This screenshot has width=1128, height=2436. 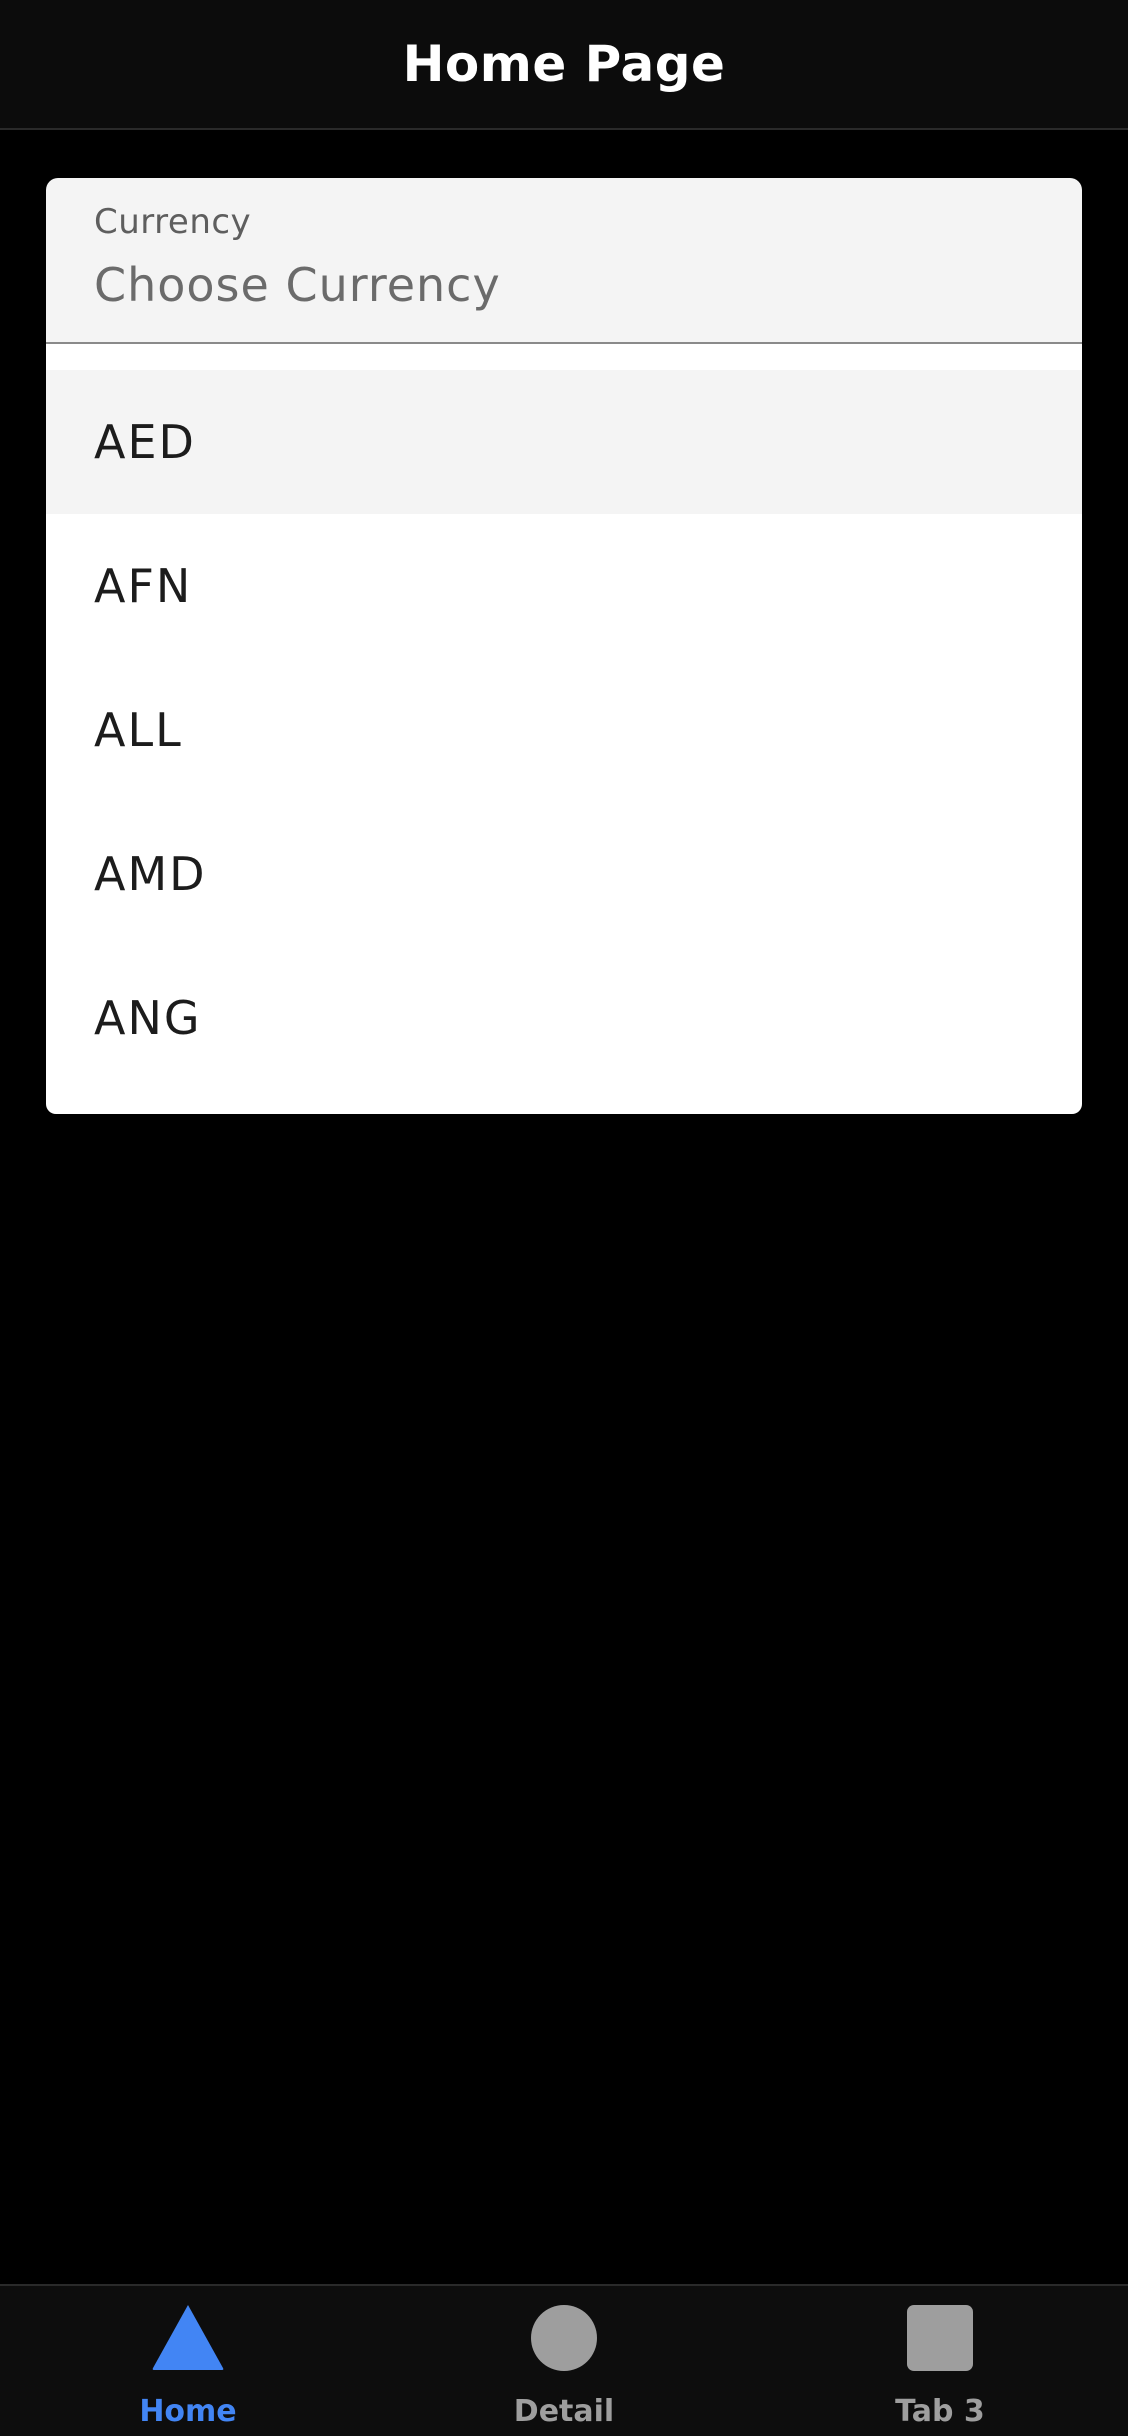 What do you see at coordinates (940, 2411) in the screenshot?
I see `tab-3-label: Tab 3` at bounding box center [940, 2411].